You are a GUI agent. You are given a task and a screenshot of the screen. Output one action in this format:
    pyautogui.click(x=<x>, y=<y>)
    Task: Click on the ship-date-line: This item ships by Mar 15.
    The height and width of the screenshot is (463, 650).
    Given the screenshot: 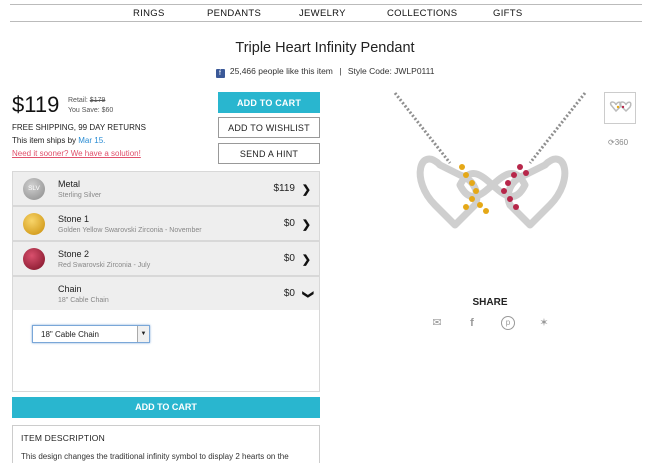 What is the action you would take?
    pyautogui.click(x=58, y=140)
    